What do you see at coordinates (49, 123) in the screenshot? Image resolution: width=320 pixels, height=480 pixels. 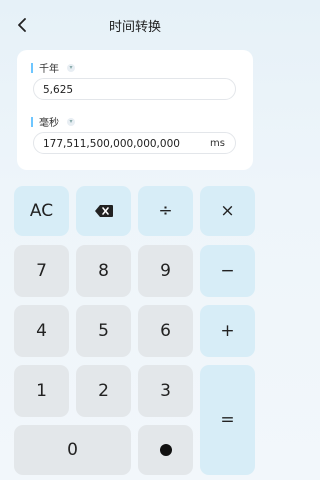 I see `to-unit-label: 毫秒` at bounding box center [49, 123].